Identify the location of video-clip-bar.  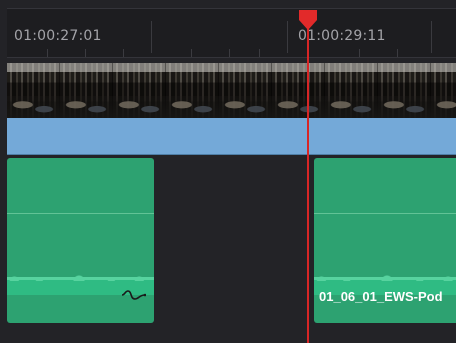
(231, 136).